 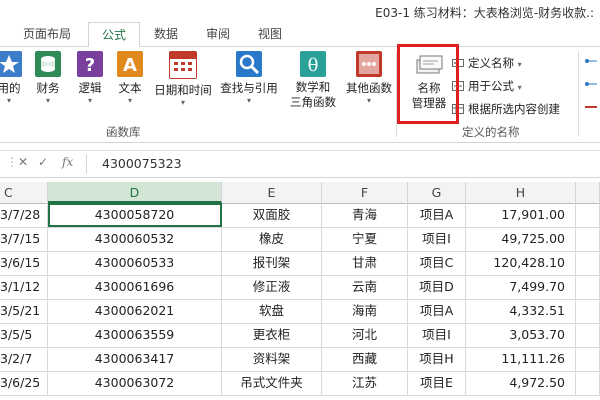 I want to click on trace-precedents-icon, so click(x=591, y=62).